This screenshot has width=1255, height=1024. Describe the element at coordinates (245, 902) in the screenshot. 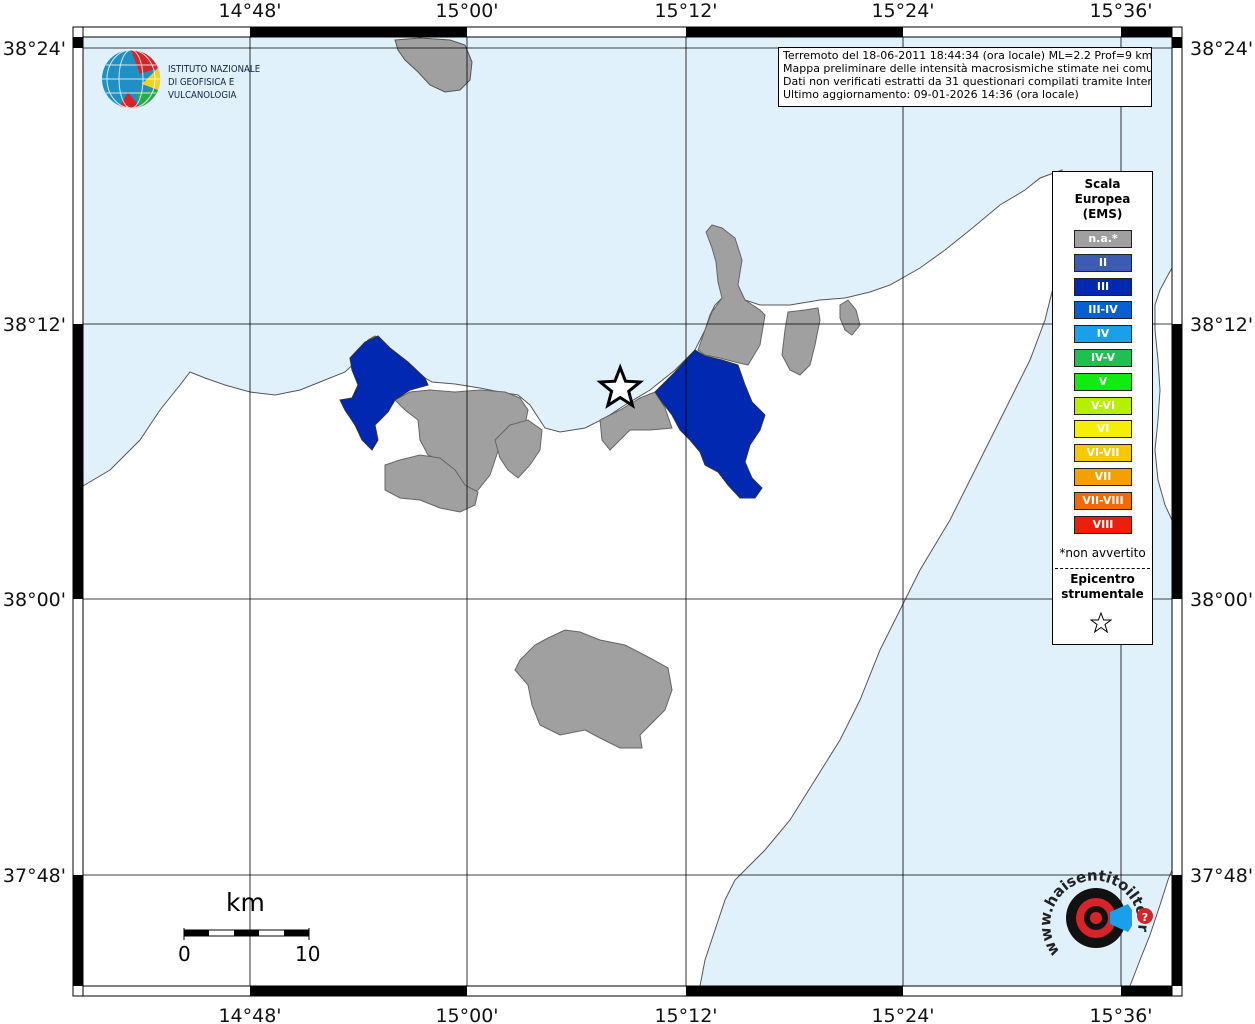

I see `scale-unit: km` at that location.